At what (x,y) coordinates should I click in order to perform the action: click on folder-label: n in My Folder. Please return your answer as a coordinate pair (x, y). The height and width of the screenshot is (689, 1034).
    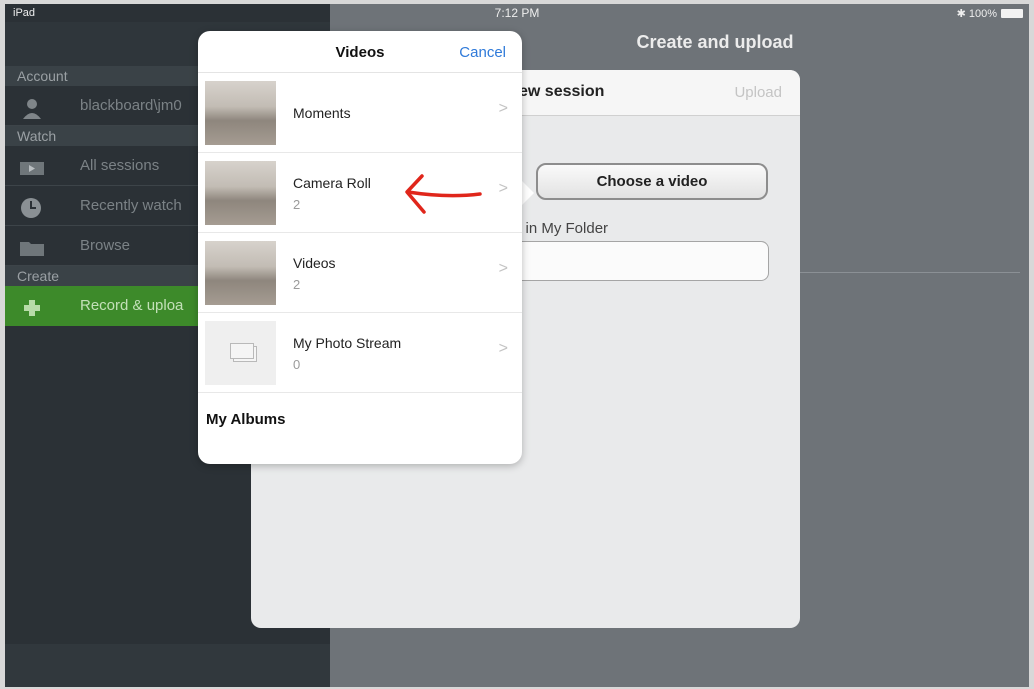
    Looking at the image, I should click on (561, 228).